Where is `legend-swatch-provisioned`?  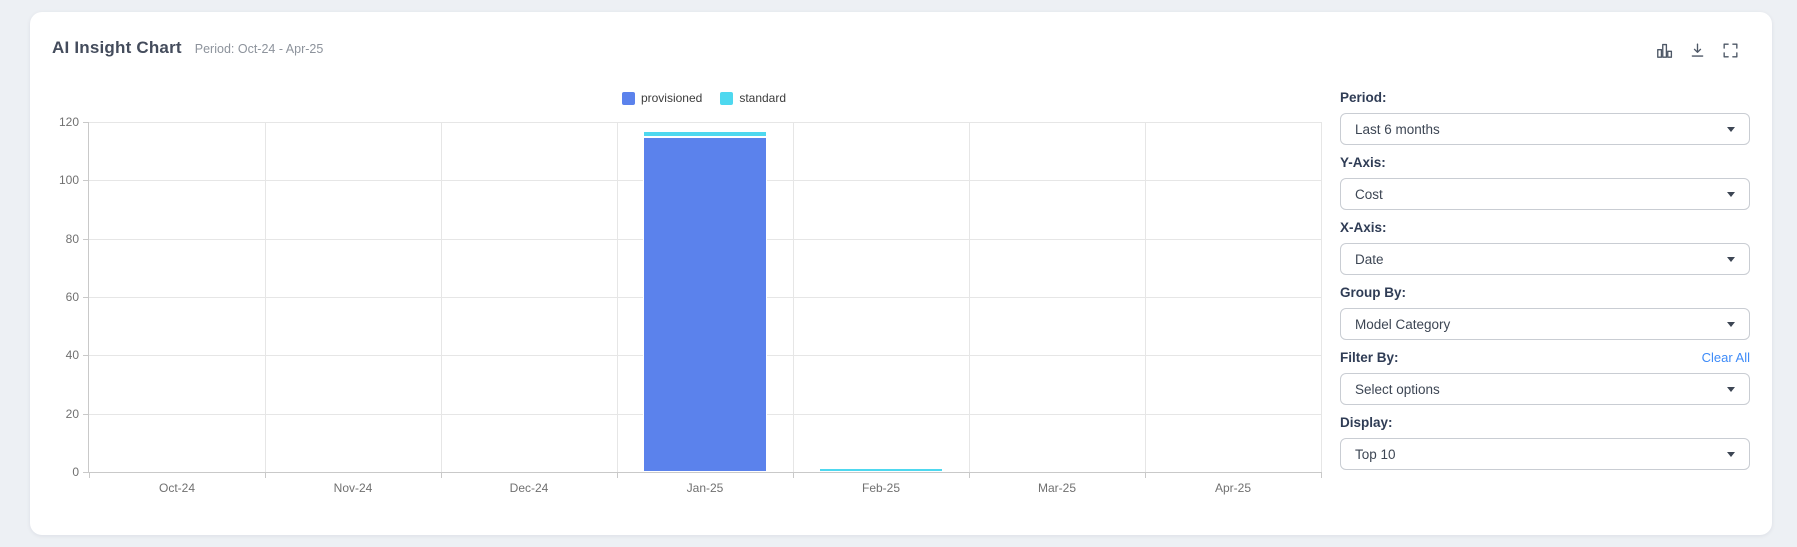
legend-swatch-provisioned is located at coordinates (628, 98).